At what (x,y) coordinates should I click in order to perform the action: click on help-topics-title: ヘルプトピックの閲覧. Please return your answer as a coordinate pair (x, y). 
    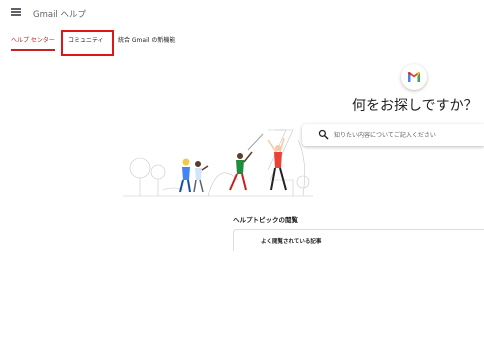
    Looking at the image, I should click on (265, 220).